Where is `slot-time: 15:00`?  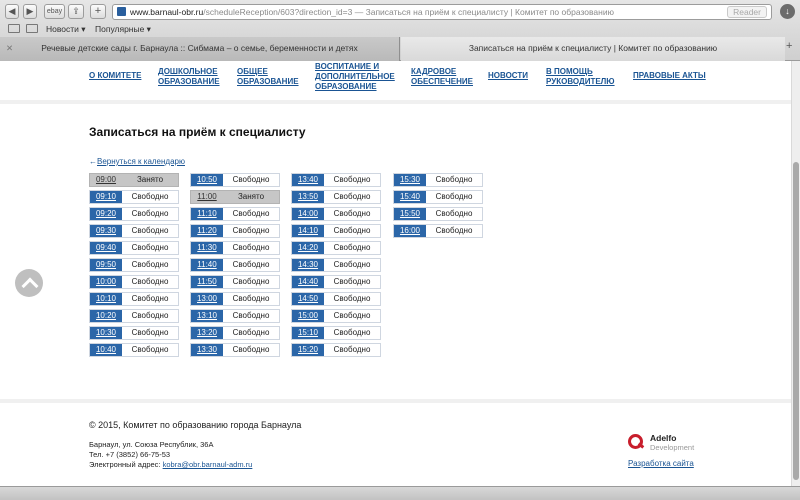 slot-time: 15:00 is located at coordinates (308, 316).